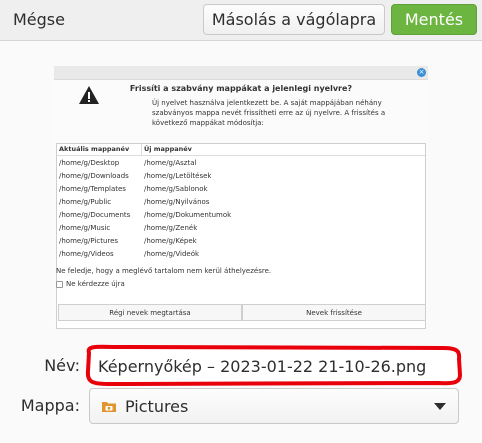  I want to click on folder-dropdown: Pictures, so click(274, 406).